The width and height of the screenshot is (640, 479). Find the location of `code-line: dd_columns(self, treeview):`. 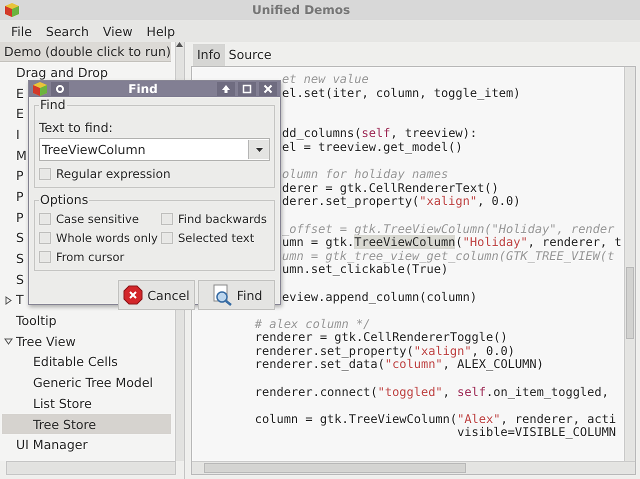

code-line: dd_columns(self, treeview): is located at coordinates (380, 133).